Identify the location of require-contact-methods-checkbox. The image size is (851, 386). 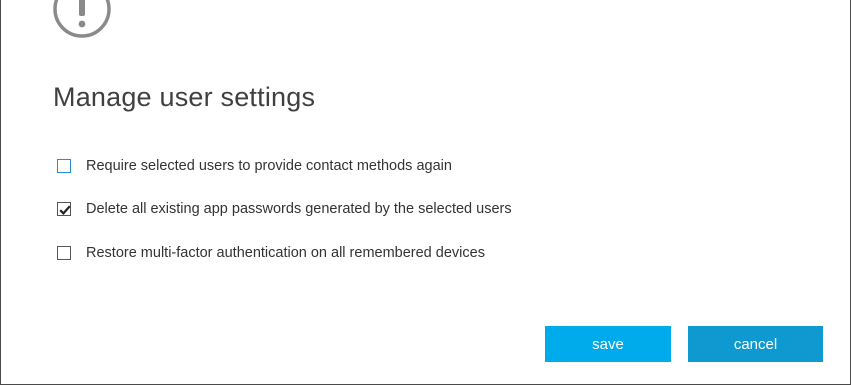
(64, 166).